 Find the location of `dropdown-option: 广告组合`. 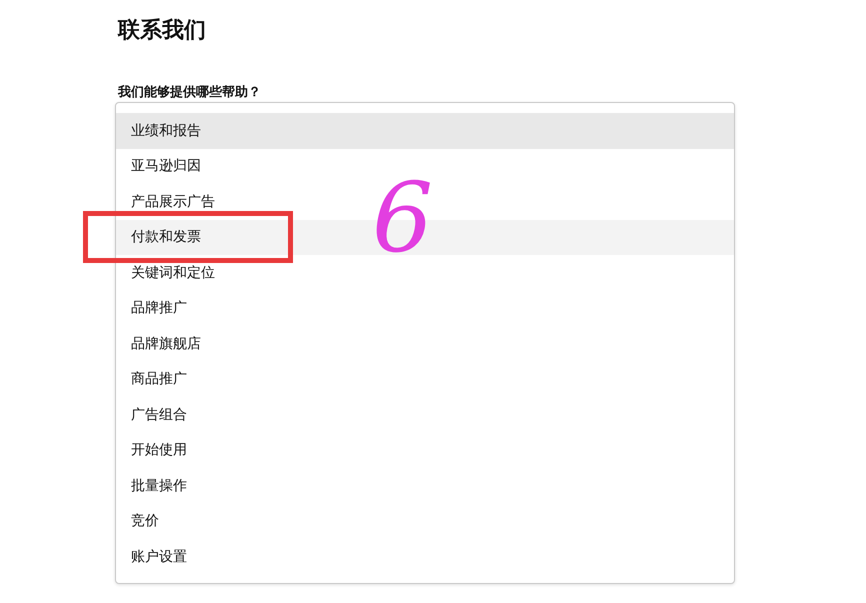

dropdown-option: 广告组合 is located at coordinates (425, 414).